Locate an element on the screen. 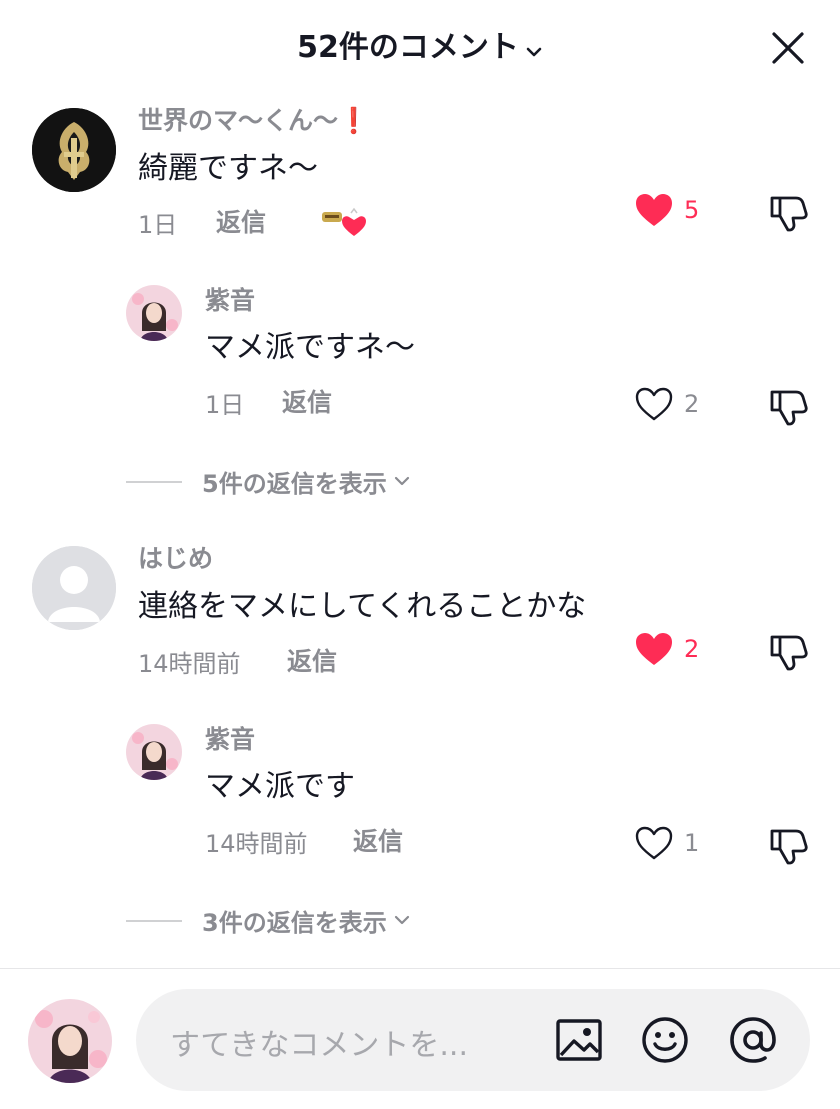 The image size is (840, 1109). reply-time: 1日 is located at coordinates (225, 405).